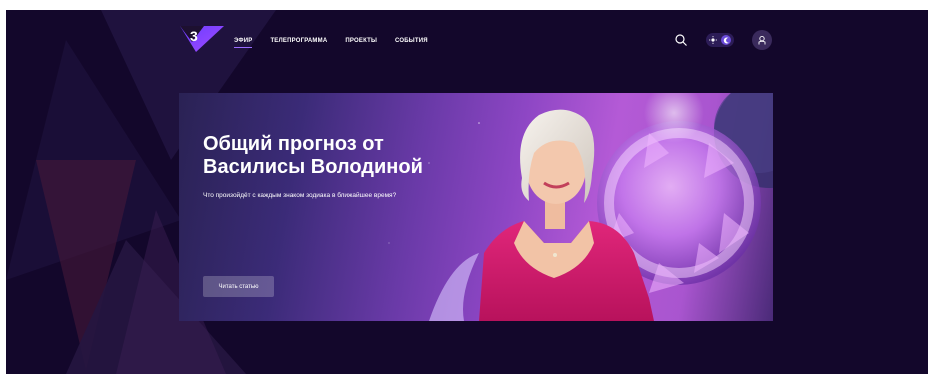 The width and height of the screenshot is (933, 376). I want to click on hero-title: Общий прогноз от Василисы Володиной, so click(333, 156).